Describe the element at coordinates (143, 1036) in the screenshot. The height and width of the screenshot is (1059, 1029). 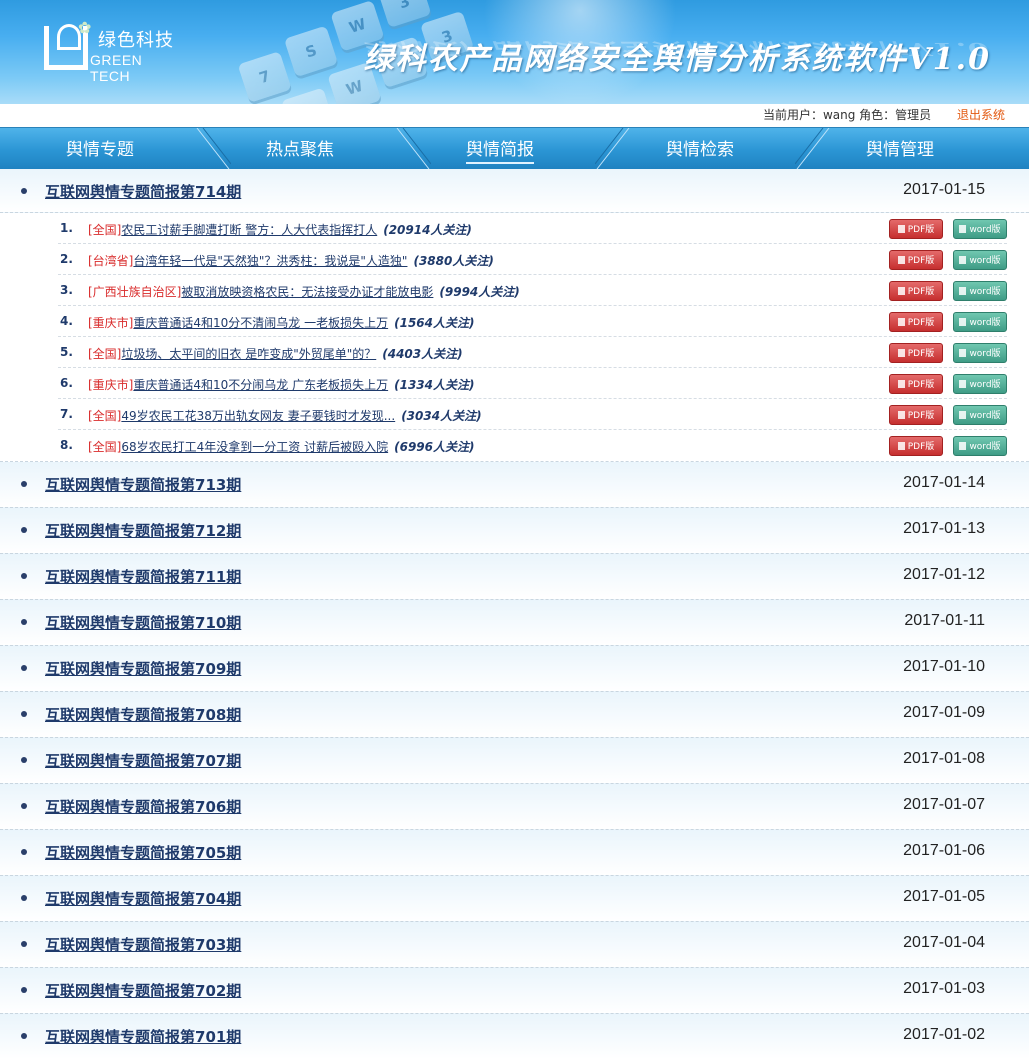
I see `briefing-title-link: 互联网舆情专题简报第701期` at that location.